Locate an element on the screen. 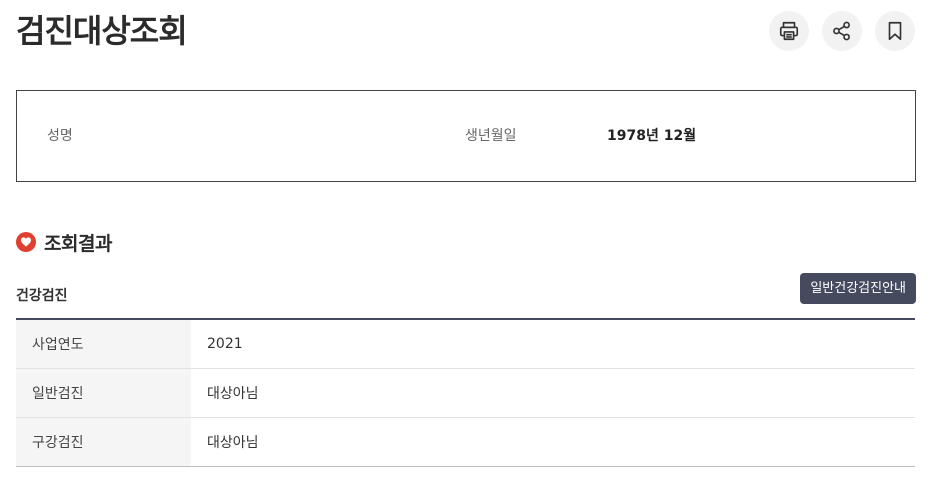 The width and height of the screenshot is (931, 482). header-actions is located at coordinates (842, 31).